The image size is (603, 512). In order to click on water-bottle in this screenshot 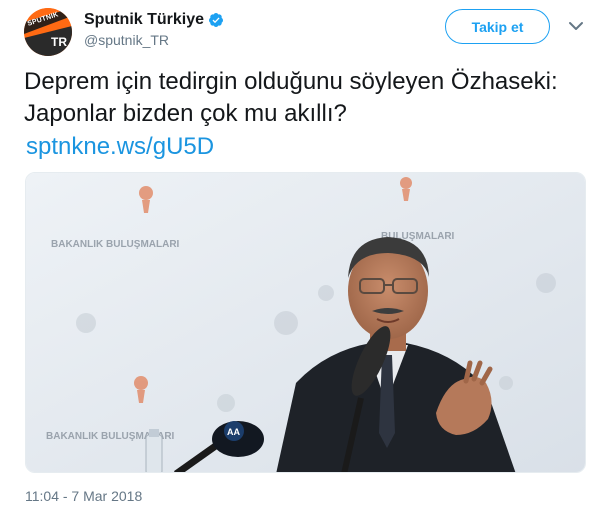, I will do `click(154, 453)`.